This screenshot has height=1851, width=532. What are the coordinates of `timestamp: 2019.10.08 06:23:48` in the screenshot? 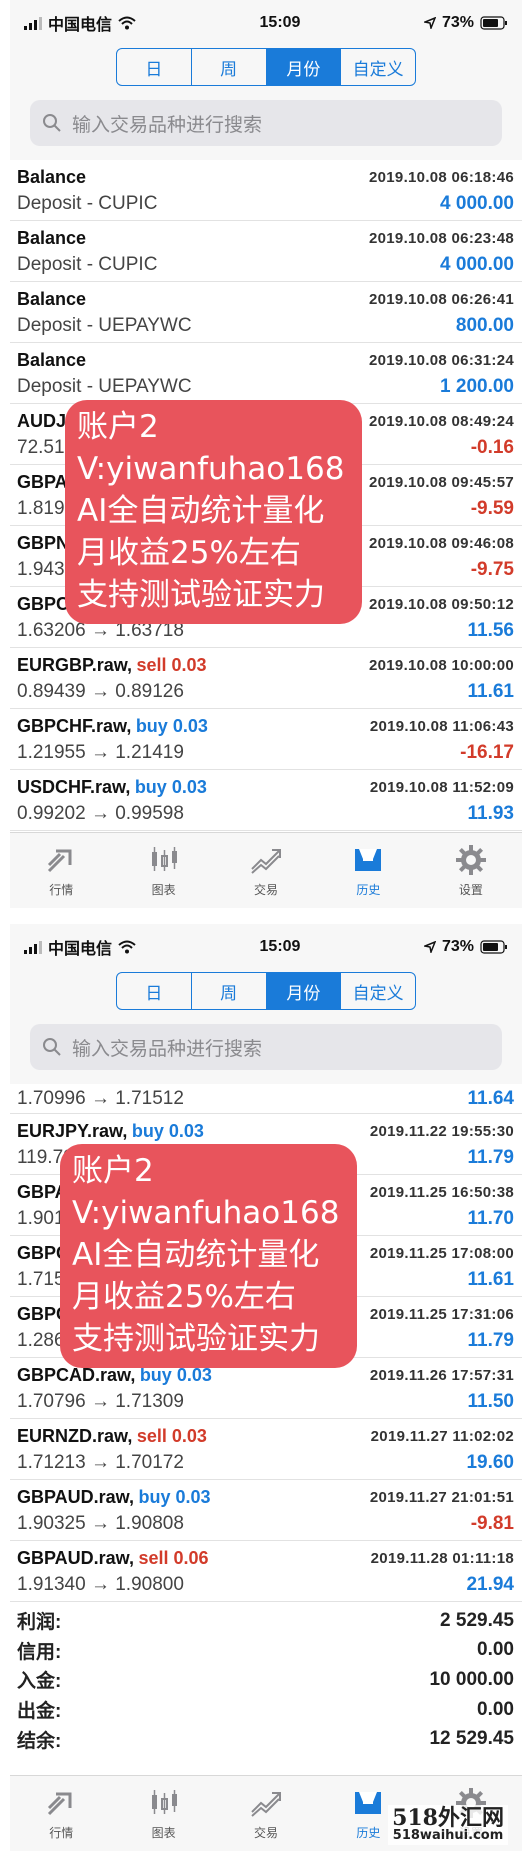 It's located at (441, 238).